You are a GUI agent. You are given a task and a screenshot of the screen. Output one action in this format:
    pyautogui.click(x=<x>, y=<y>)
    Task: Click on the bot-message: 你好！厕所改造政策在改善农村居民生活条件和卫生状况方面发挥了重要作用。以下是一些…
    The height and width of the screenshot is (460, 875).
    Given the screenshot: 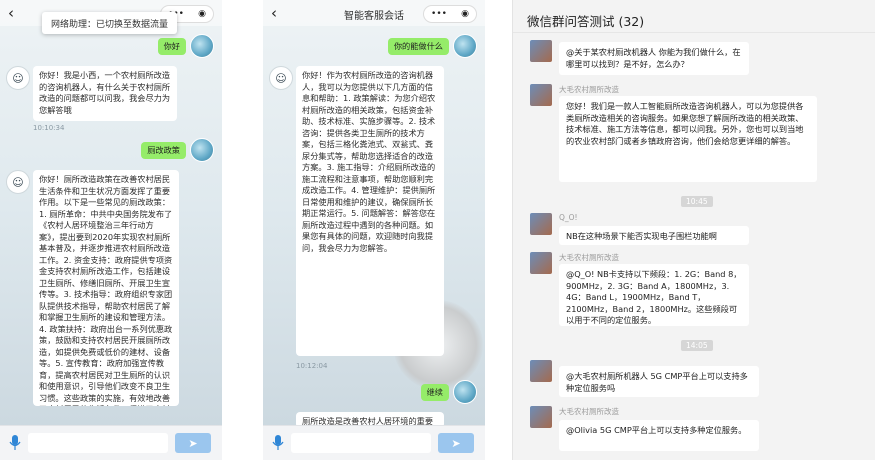 What is the action you would take?
    pyautogui.click(x=106, y=288)
    